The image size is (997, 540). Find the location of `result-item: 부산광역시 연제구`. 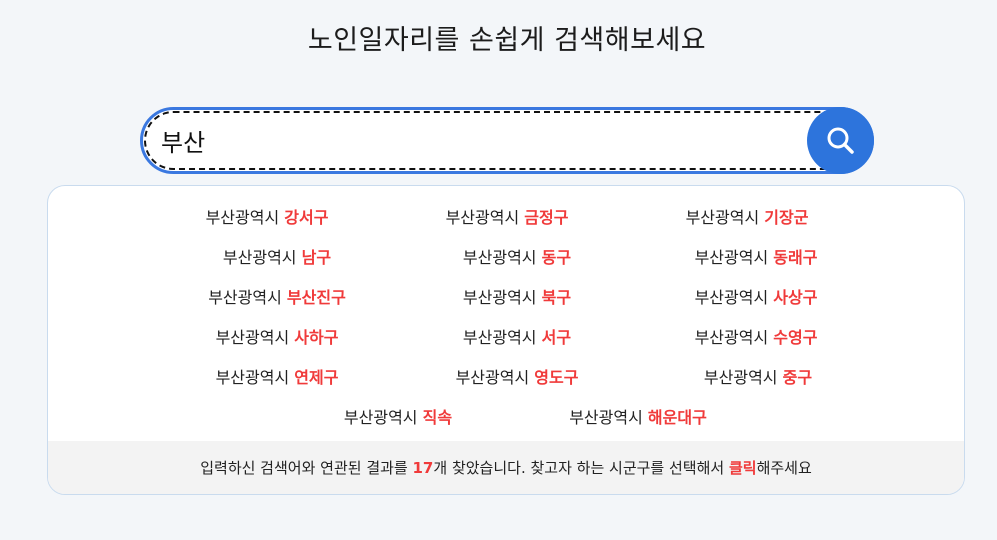

result-item: 부산광역시 연제구 is located at coordinates (277, 376).